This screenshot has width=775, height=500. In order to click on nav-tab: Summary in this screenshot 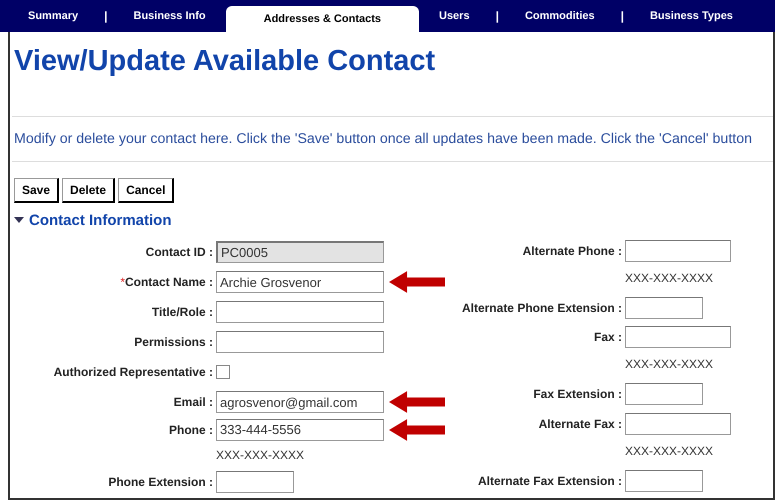, I will do `click(53, 16)`.